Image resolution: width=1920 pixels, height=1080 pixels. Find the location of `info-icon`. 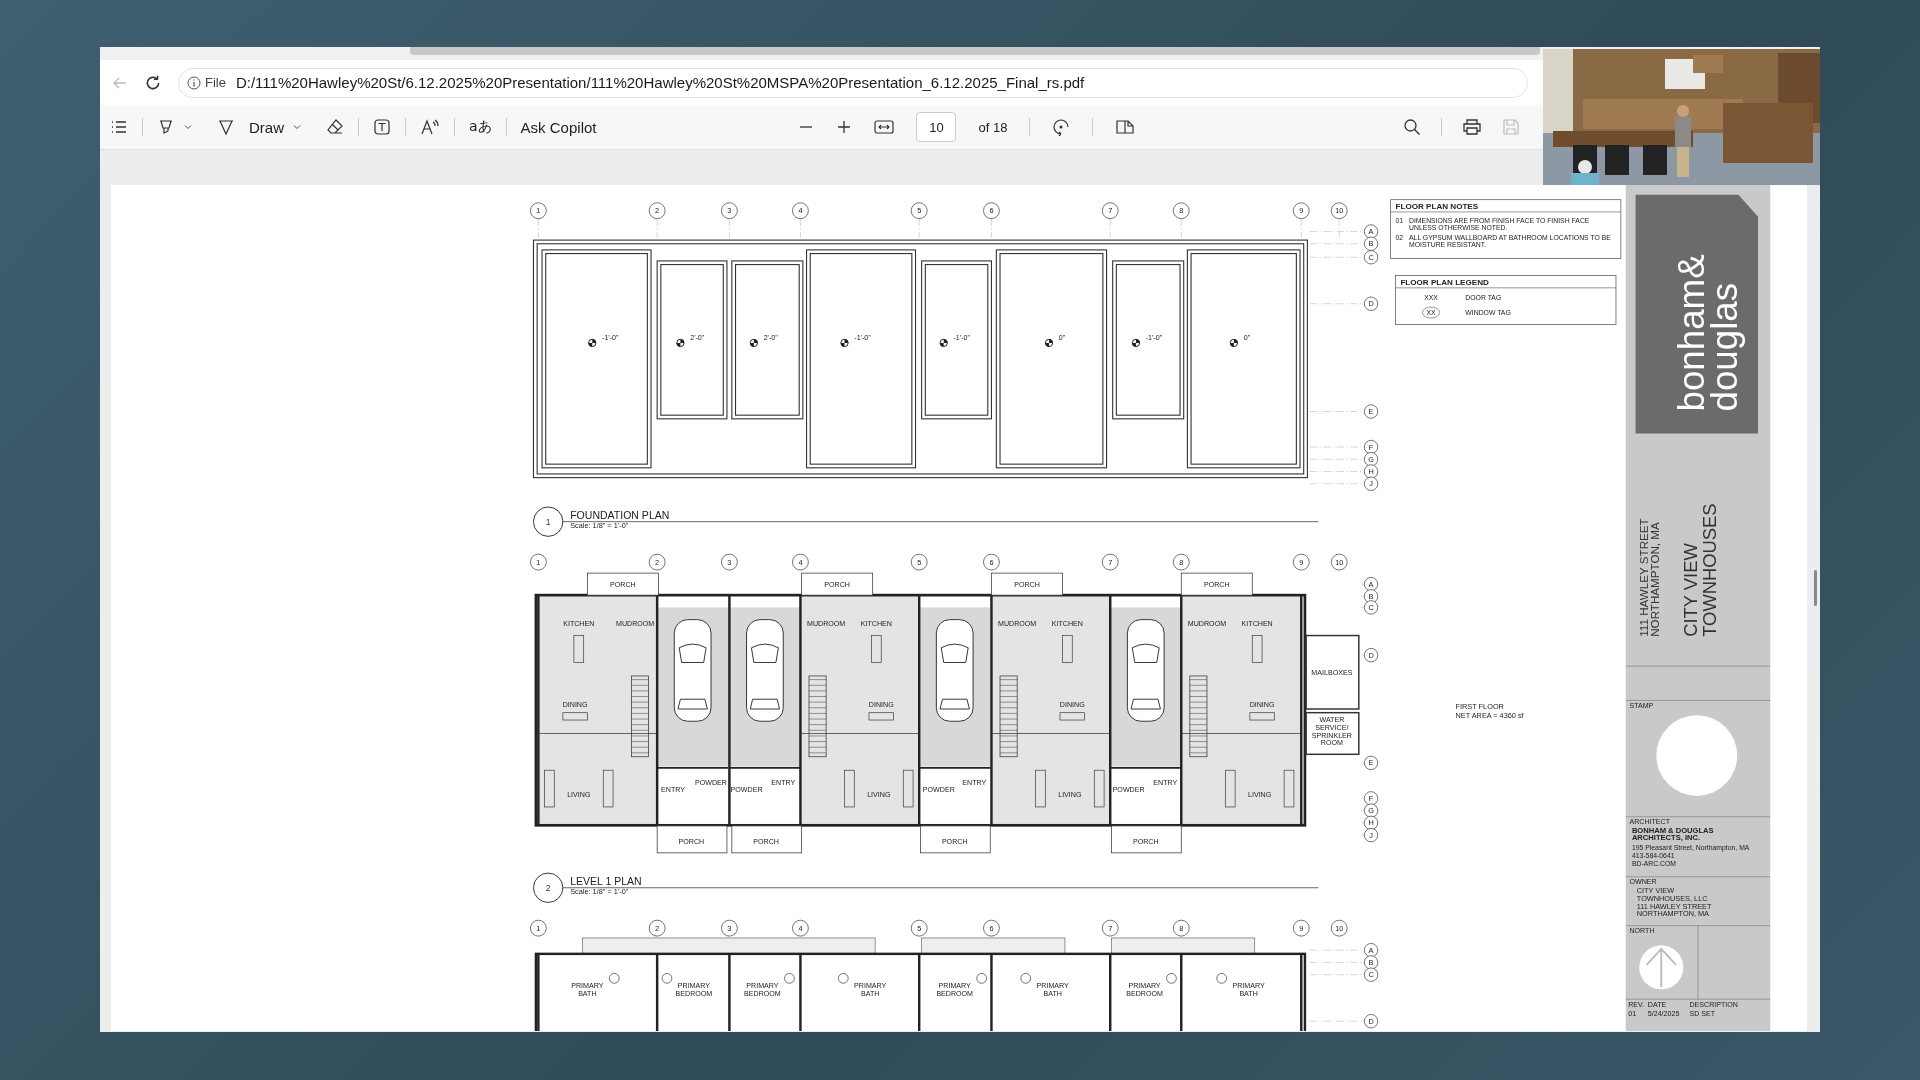

info-icon is located at coordinates (194, 82).